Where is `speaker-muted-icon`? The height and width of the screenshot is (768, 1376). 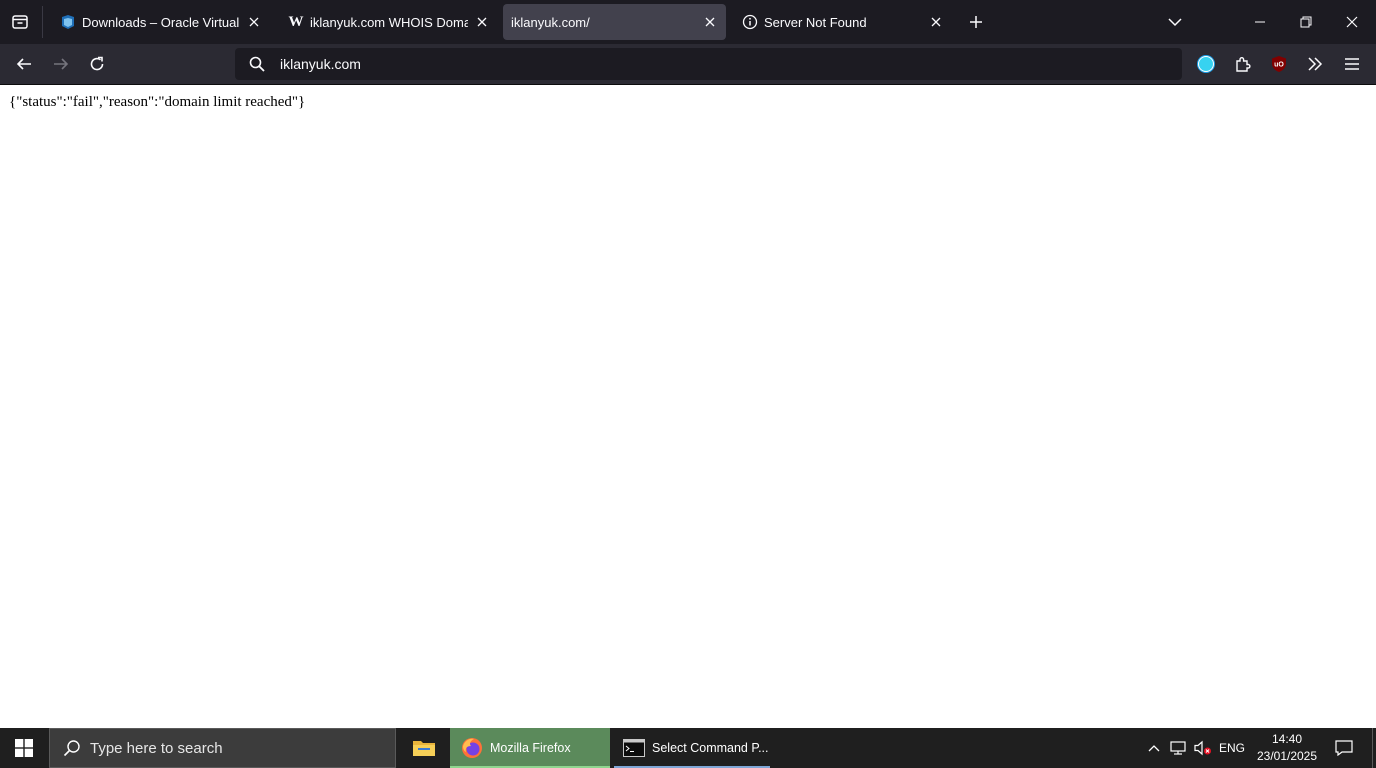
speaker-muted-icon is located at coordinates (1202, 748).